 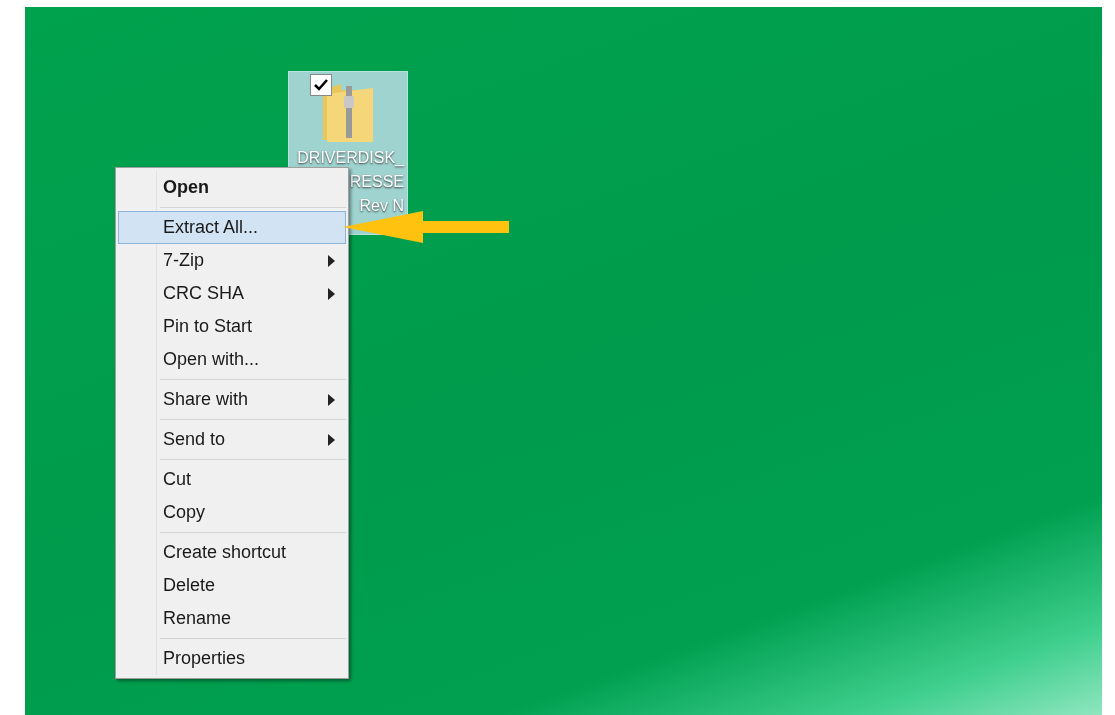 I want to click on menu-item: Cut, so click(x=232, y=479).